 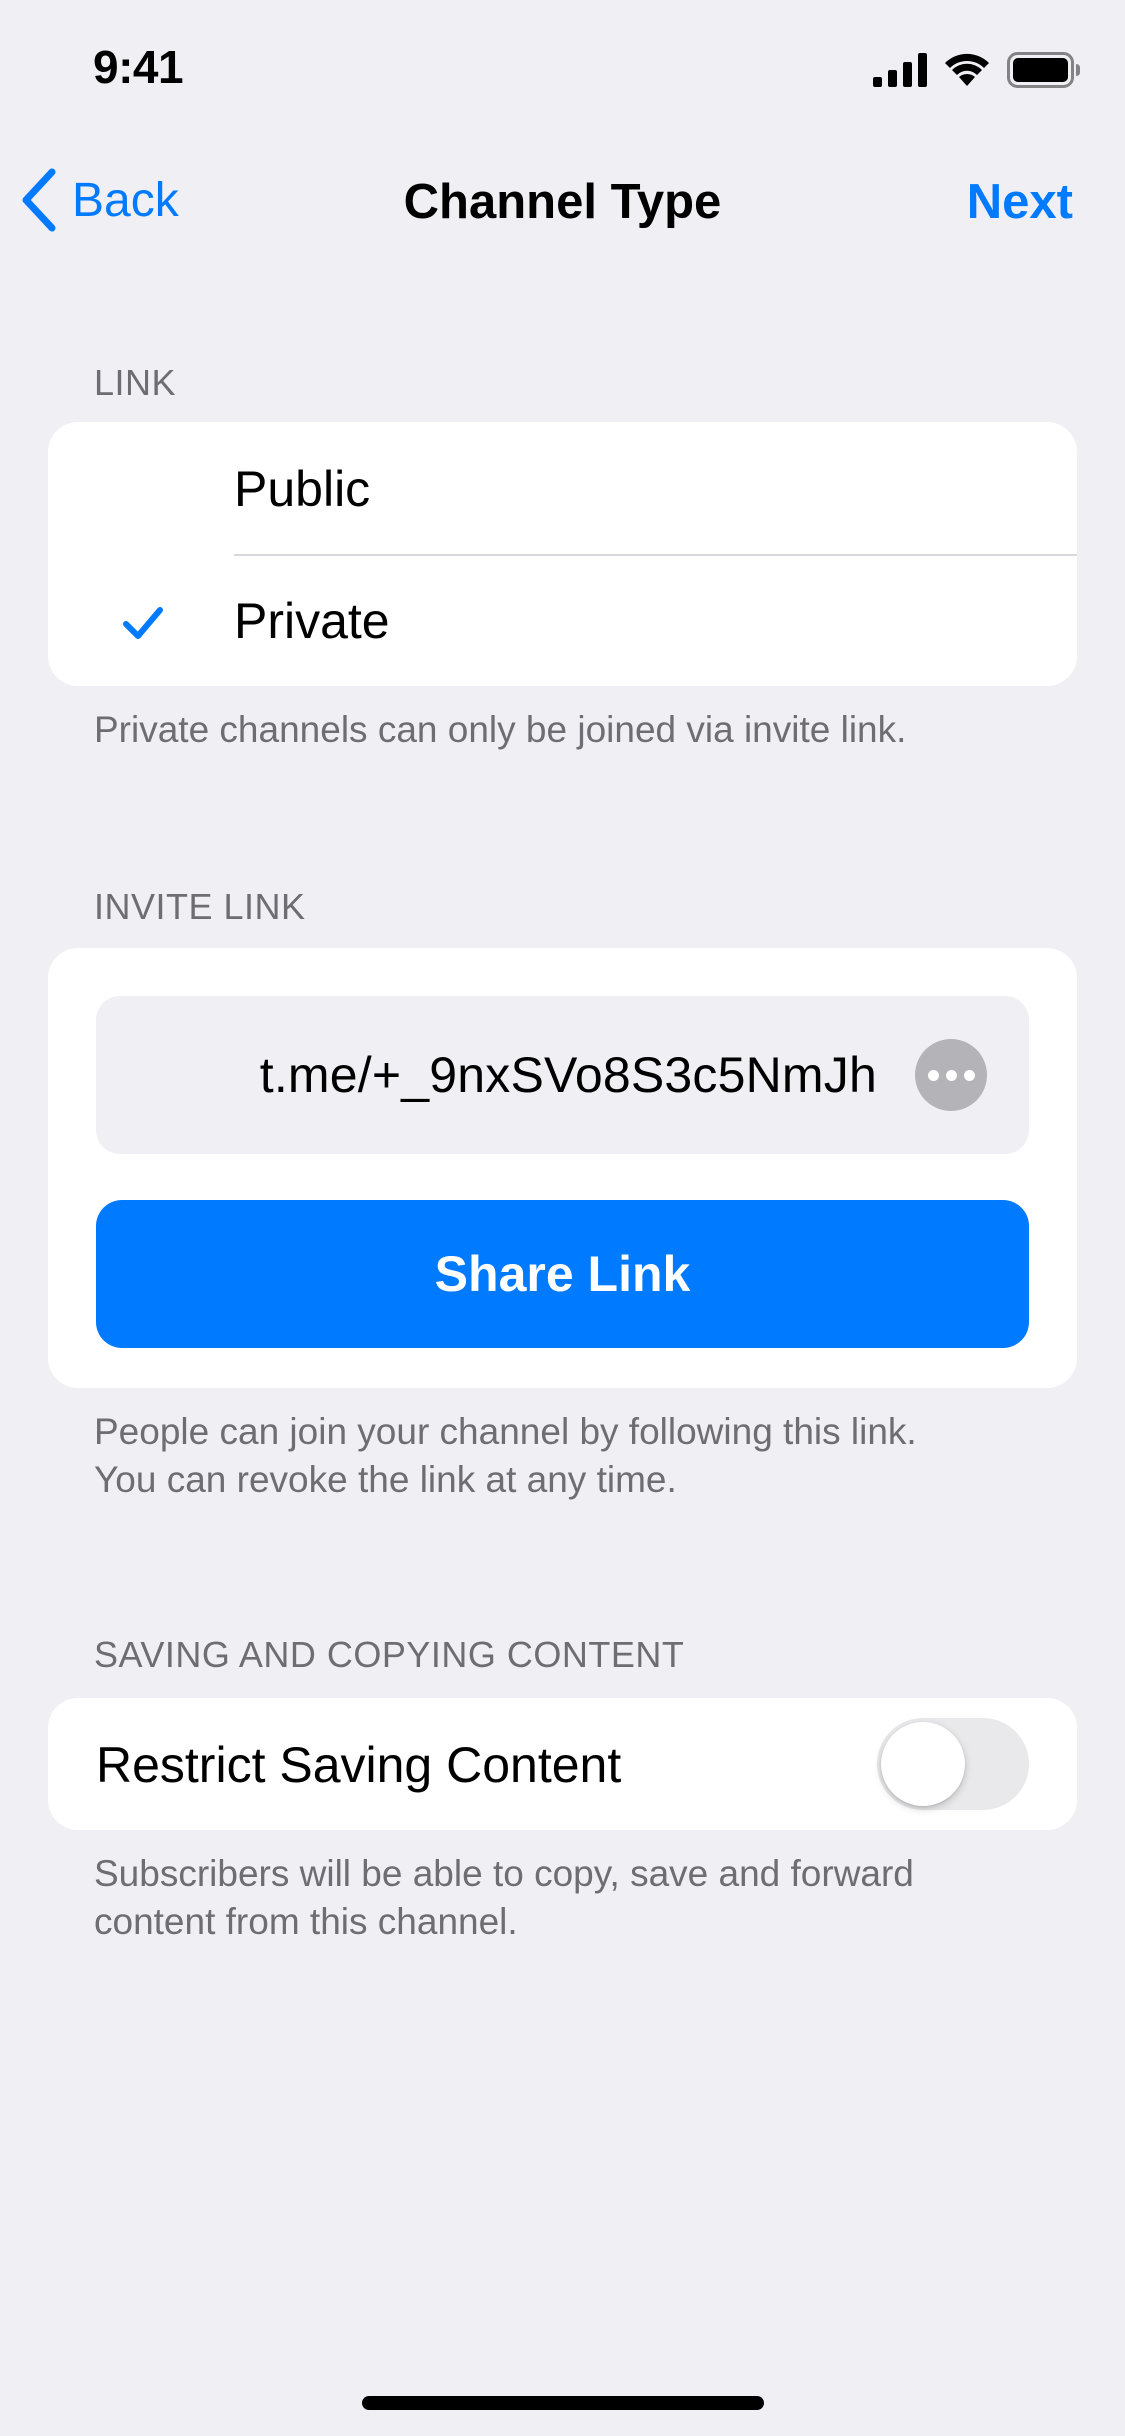 What do you see at coordinates (562, 66) in the screenshot?
I see `status-bar: 9:41` at bounding box center [562, 66].